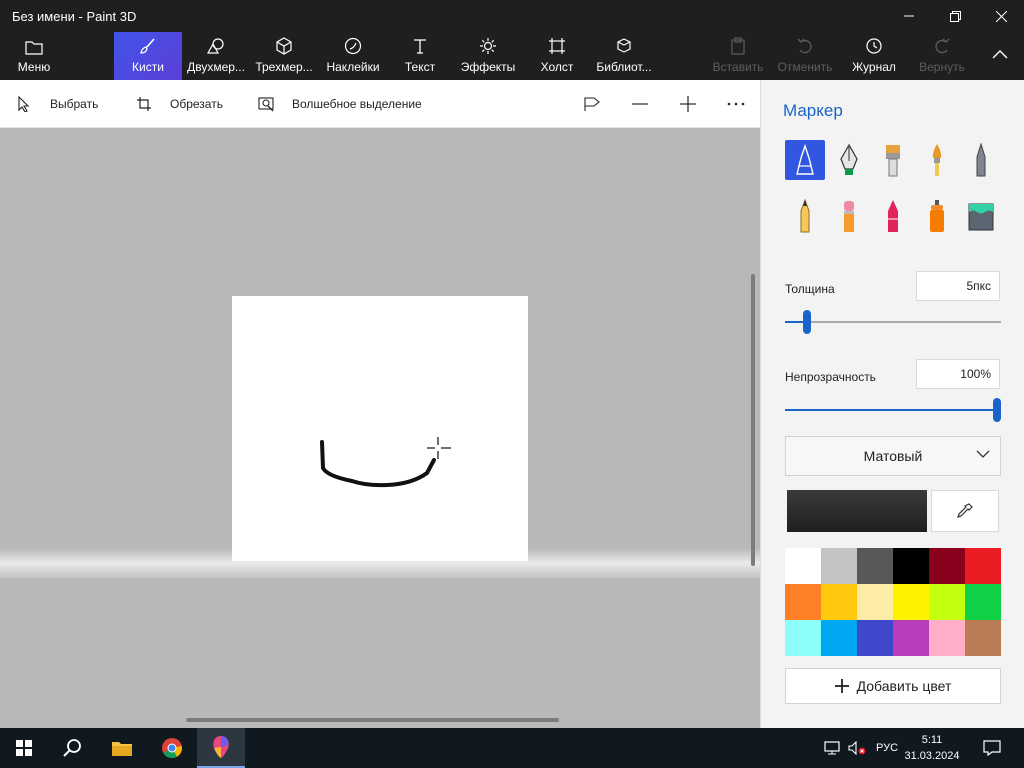 This screenshot has width=1024, height=768. What do you see at coordinates (340, 104) in the screenshot?
I see `magic-select-button: Волшебное выделение` at bounding box center [340, 104].